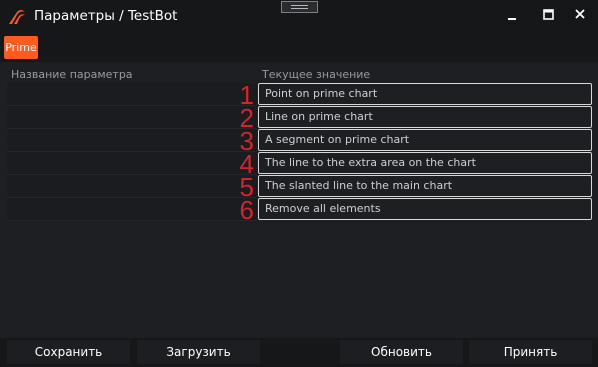 This screenshot has width=598, height=367. I want to click on param-value-field: Line on prime chart, so click(425, 117).